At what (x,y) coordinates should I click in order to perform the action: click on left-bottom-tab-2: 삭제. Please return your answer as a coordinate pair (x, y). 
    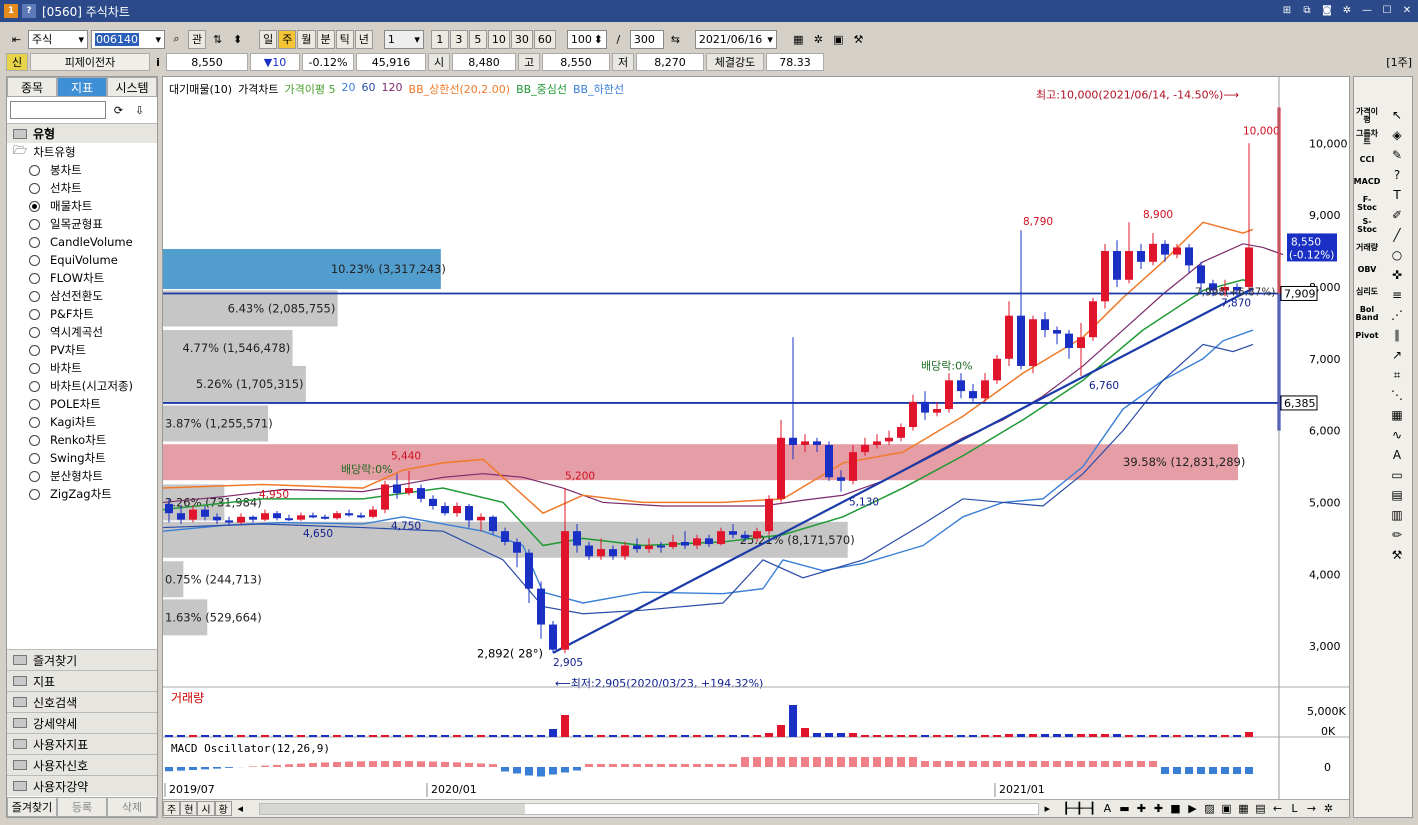
    Looking at the image, I should click on (132, 807).